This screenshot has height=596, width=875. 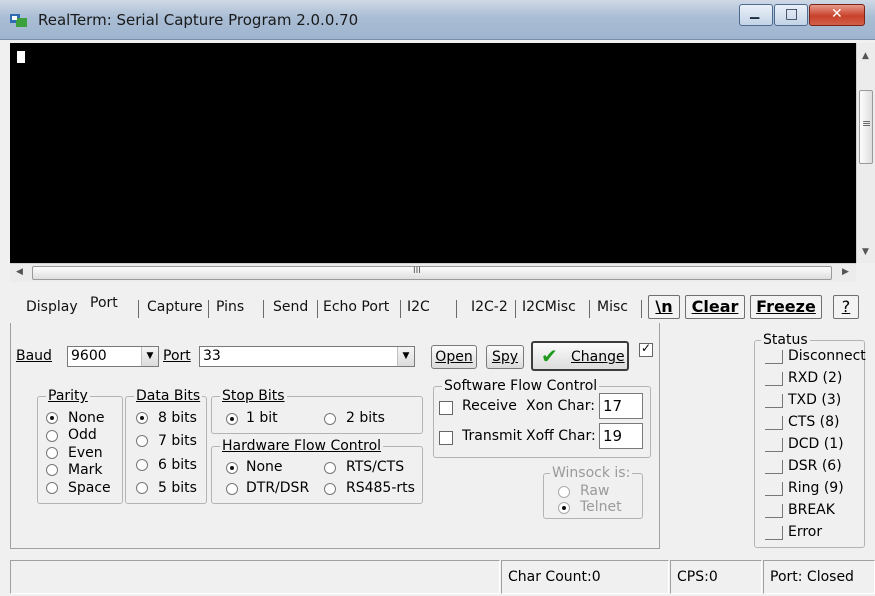 What do you see at coordinates (612, 307) in the screenshot?
I see `tab-misc: Misc` at bounding box center [612, 307].